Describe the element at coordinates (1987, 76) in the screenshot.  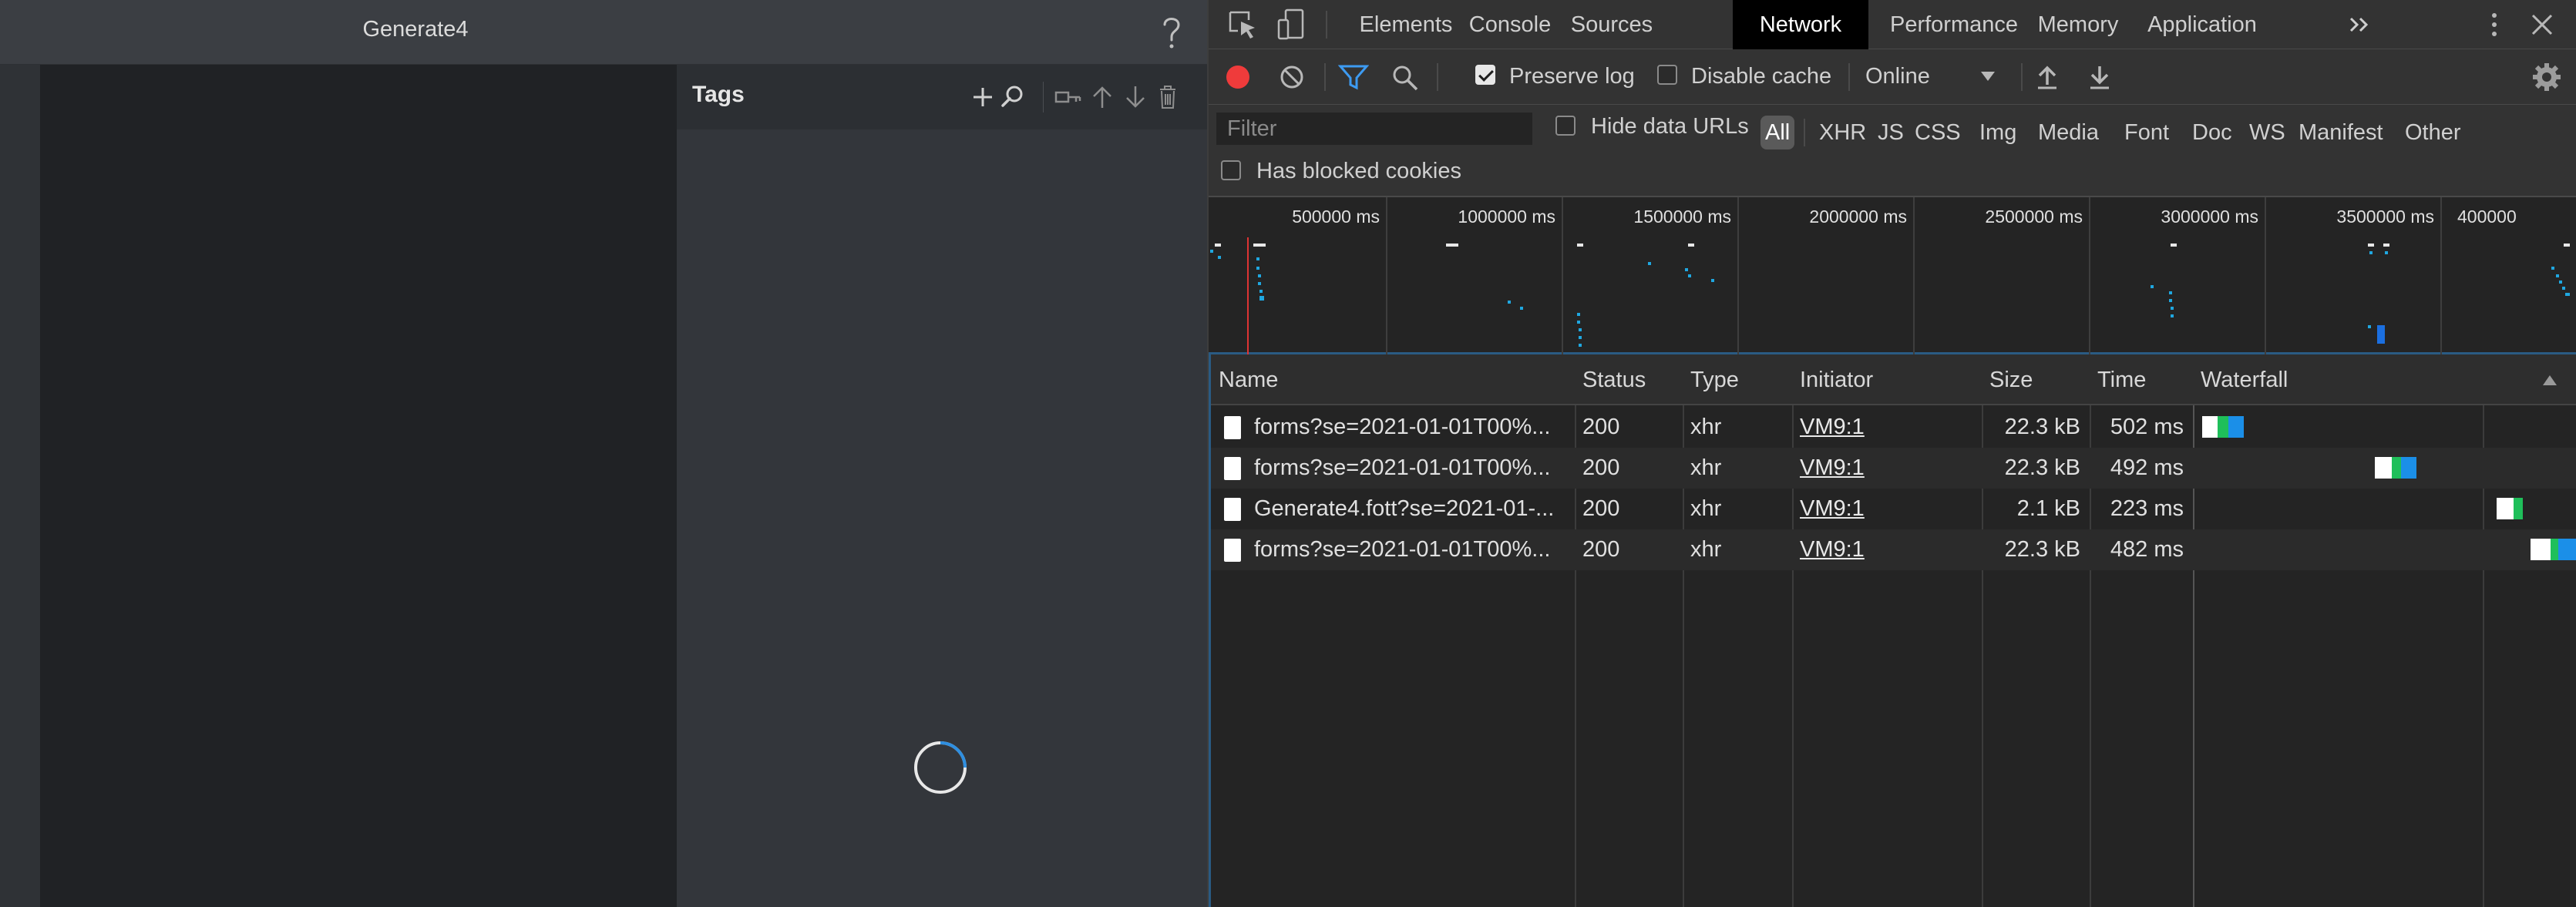
I see `chevron-down-icon` at that location.